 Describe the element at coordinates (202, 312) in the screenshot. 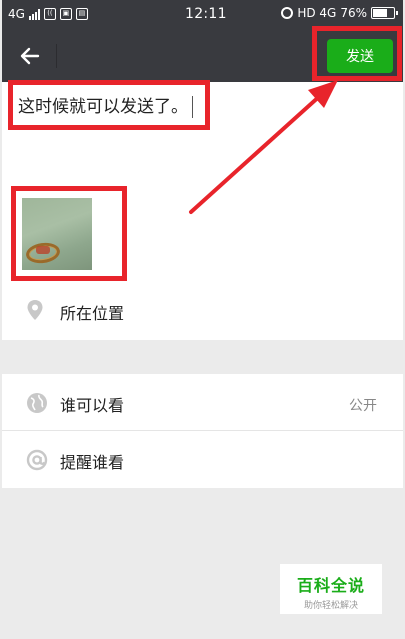

I see `location-row: 所在位置` at that location.